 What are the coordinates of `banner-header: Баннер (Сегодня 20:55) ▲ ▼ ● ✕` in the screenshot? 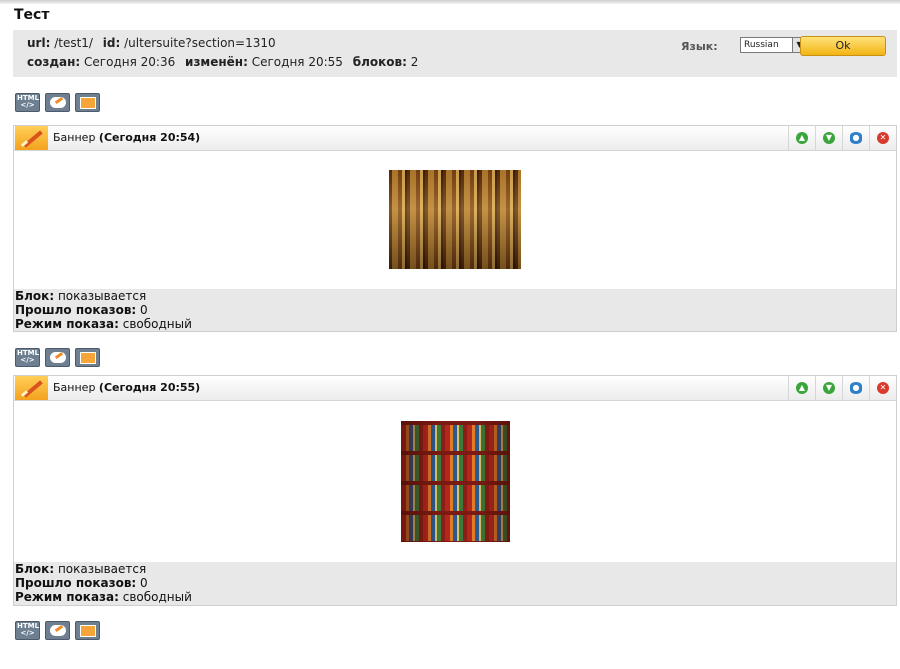 It's located at (455, 388).